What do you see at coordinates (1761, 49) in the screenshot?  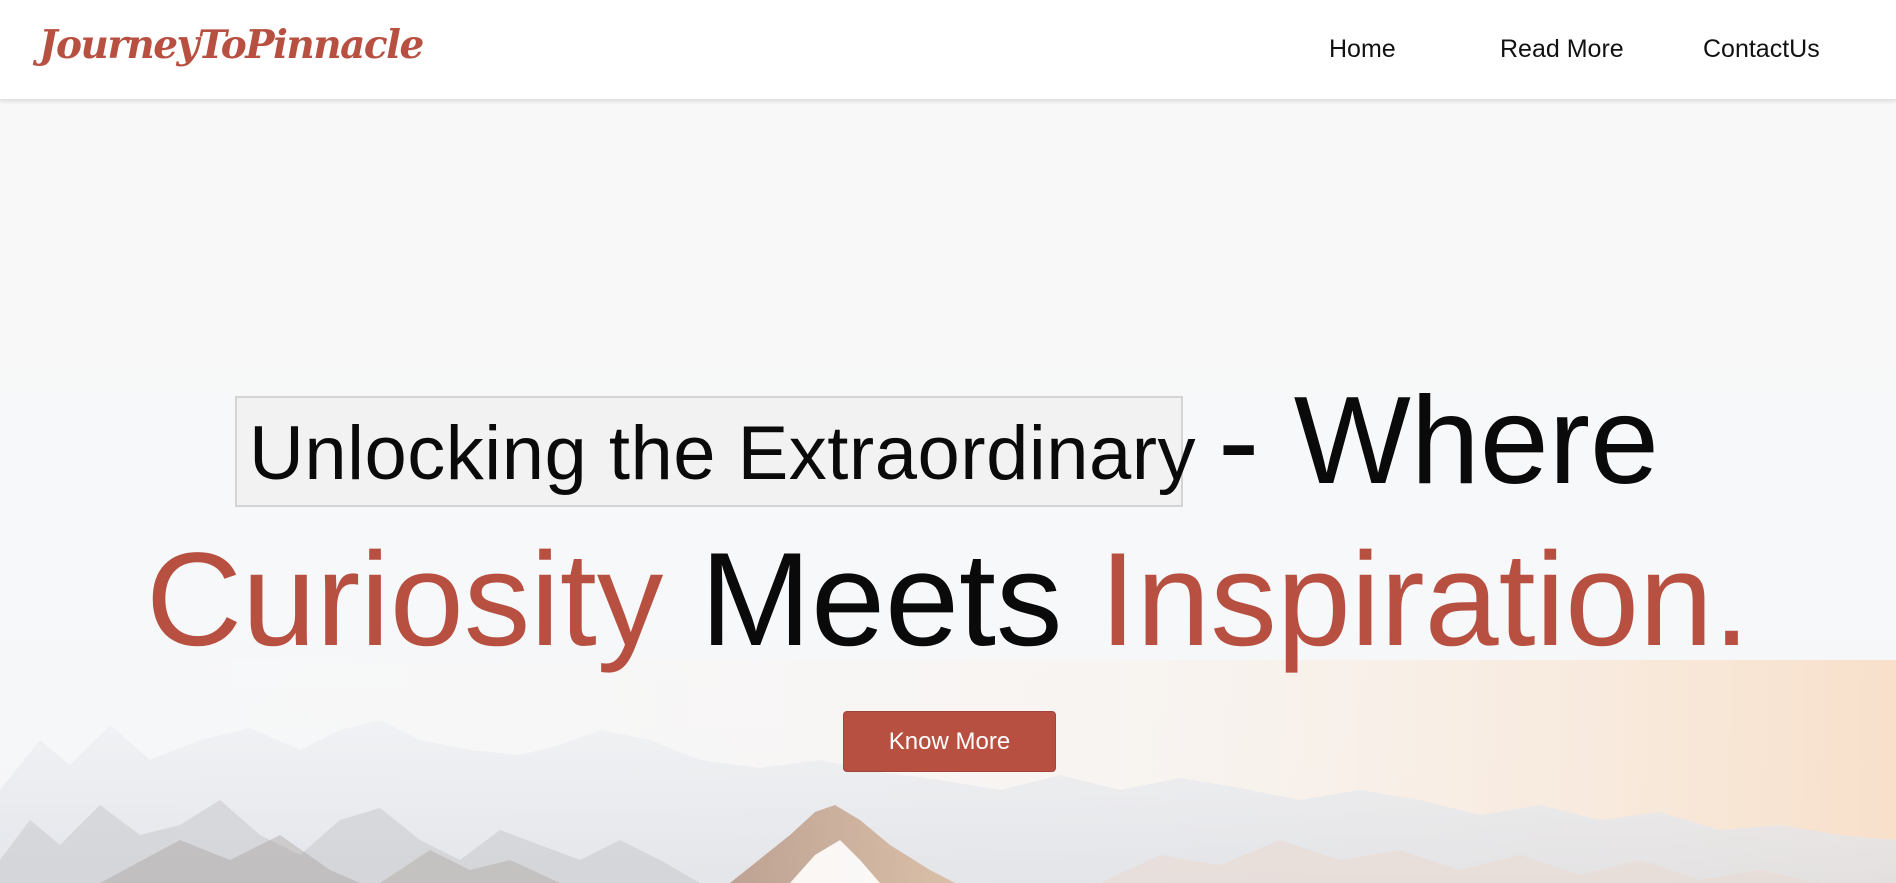 I see `nav-contact-us: ContactUs` at bounding box center [1761, 49].